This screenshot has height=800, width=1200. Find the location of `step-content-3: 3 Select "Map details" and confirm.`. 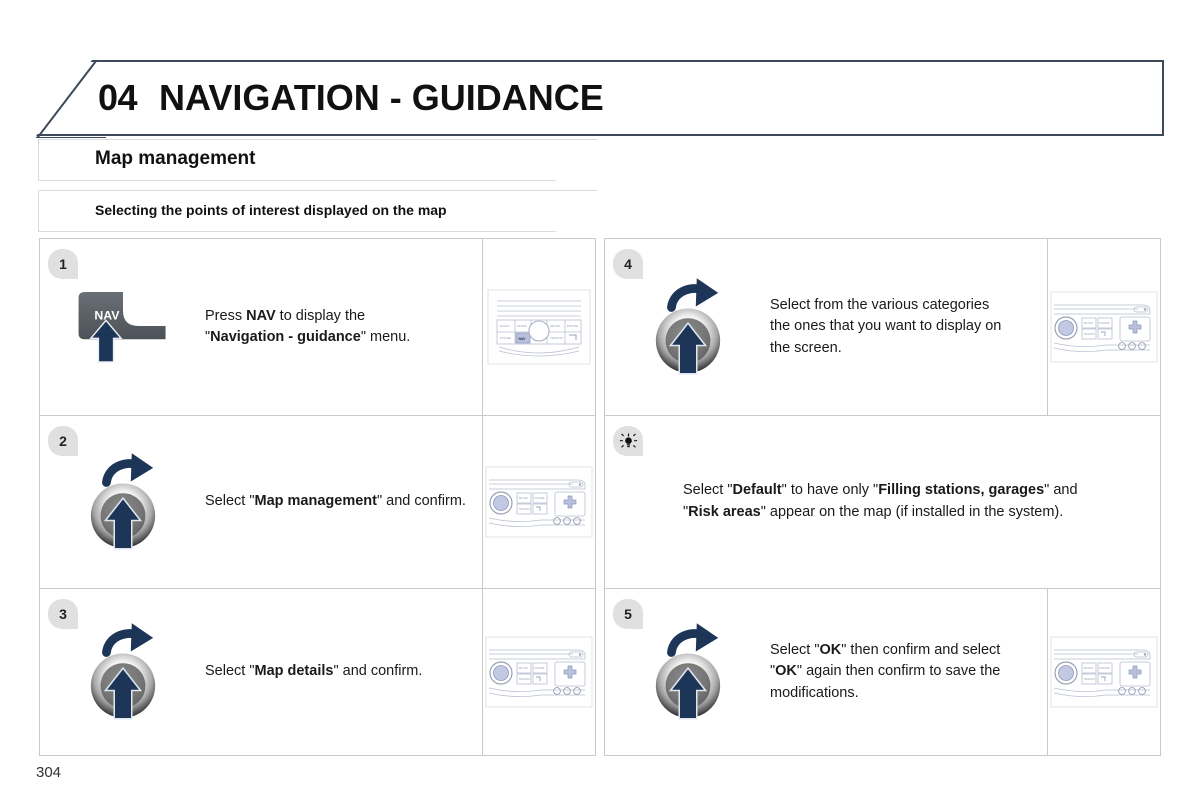

step-content-3: 3 Select "Map details" and confirm. is located at coordinates (261, 672).